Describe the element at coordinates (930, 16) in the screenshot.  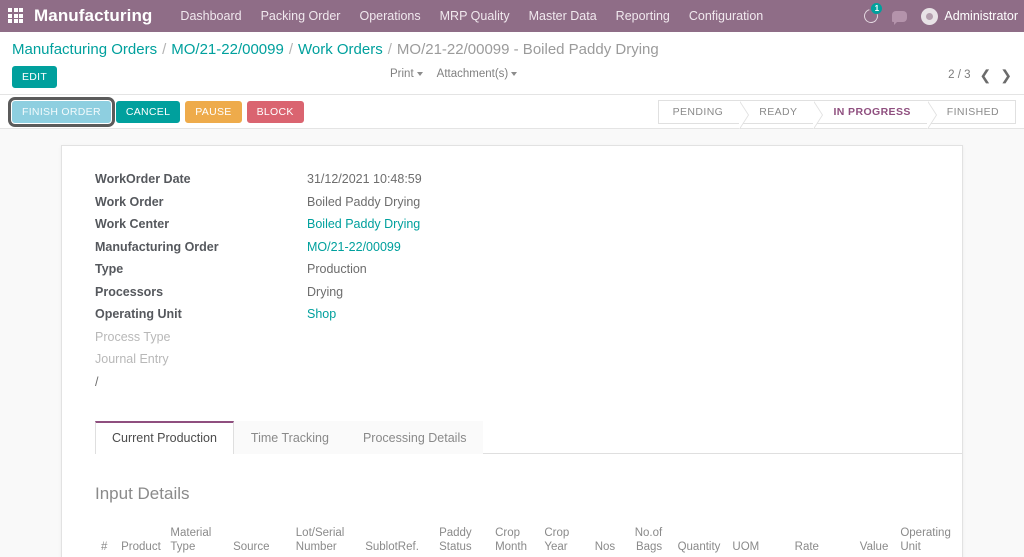
I see `user-avatar-icon` at that location.